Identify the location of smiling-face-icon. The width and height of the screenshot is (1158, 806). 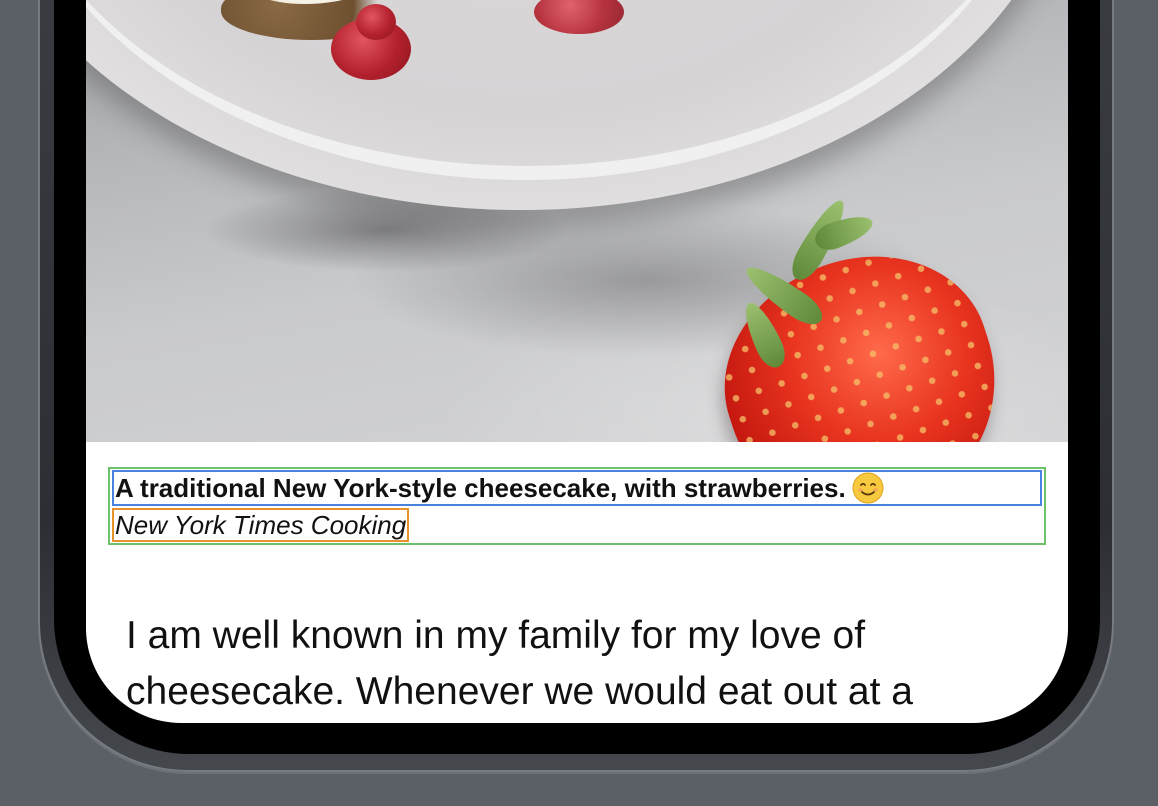
(868, 488).